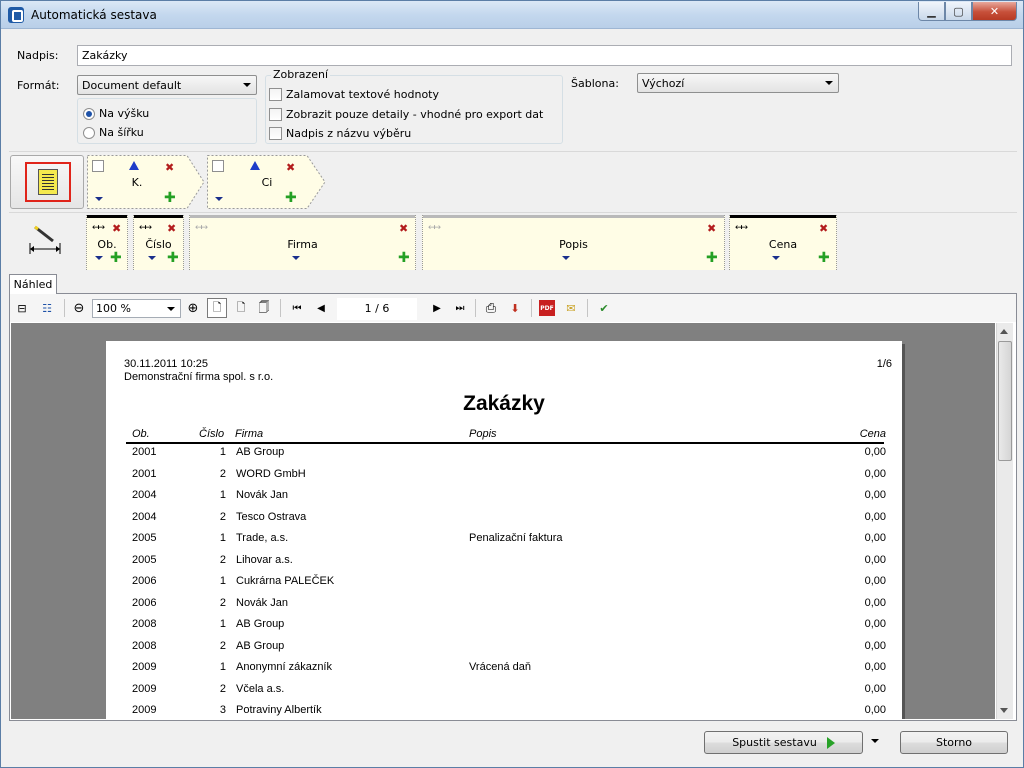  What do you see at coordinates (33, 284) in the screenshot?
I see `tab-preview: Náhled` at bounding box center [33, 284].